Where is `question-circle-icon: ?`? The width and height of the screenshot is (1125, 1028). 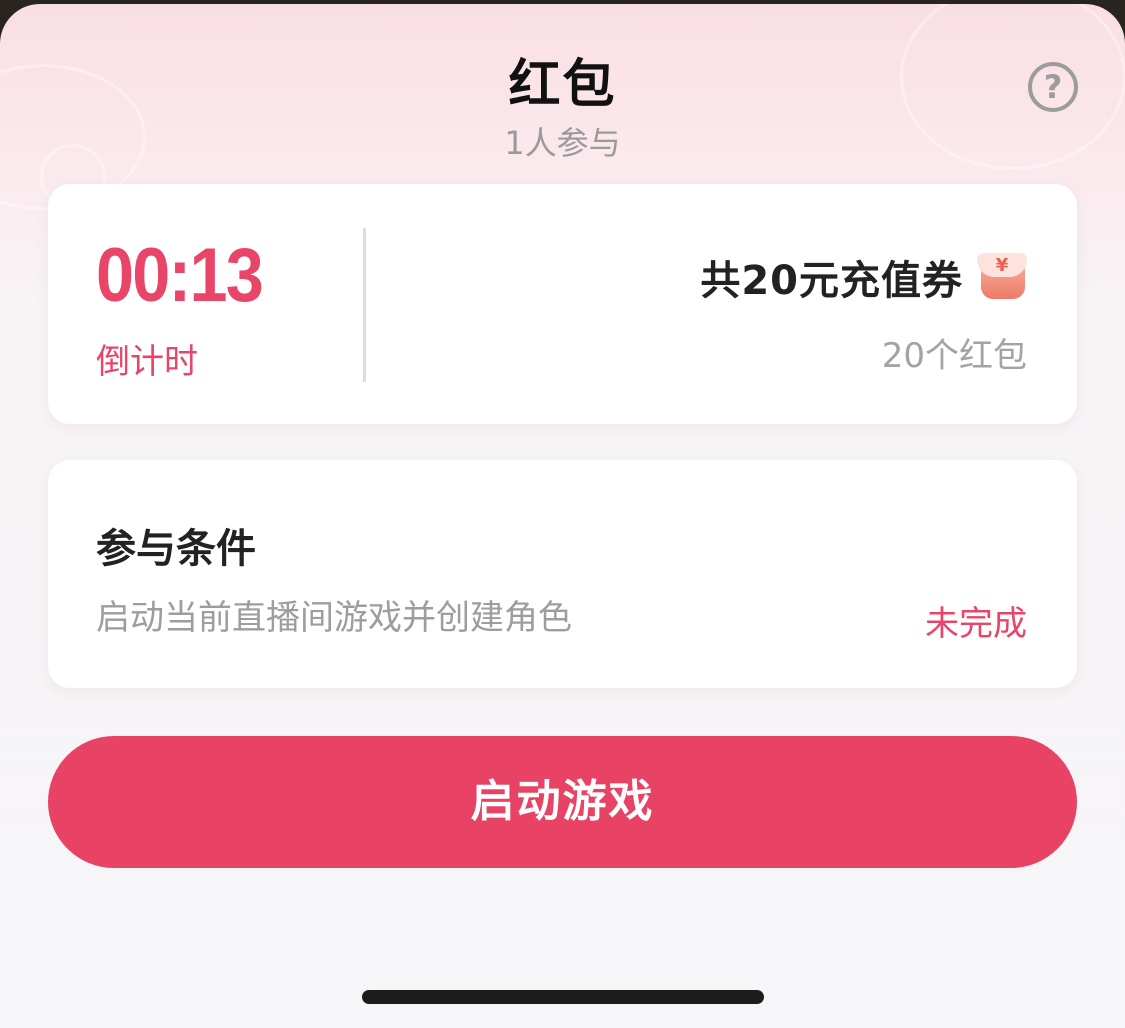 question-circle-icon: ? is located at coordinates (1053, 87).